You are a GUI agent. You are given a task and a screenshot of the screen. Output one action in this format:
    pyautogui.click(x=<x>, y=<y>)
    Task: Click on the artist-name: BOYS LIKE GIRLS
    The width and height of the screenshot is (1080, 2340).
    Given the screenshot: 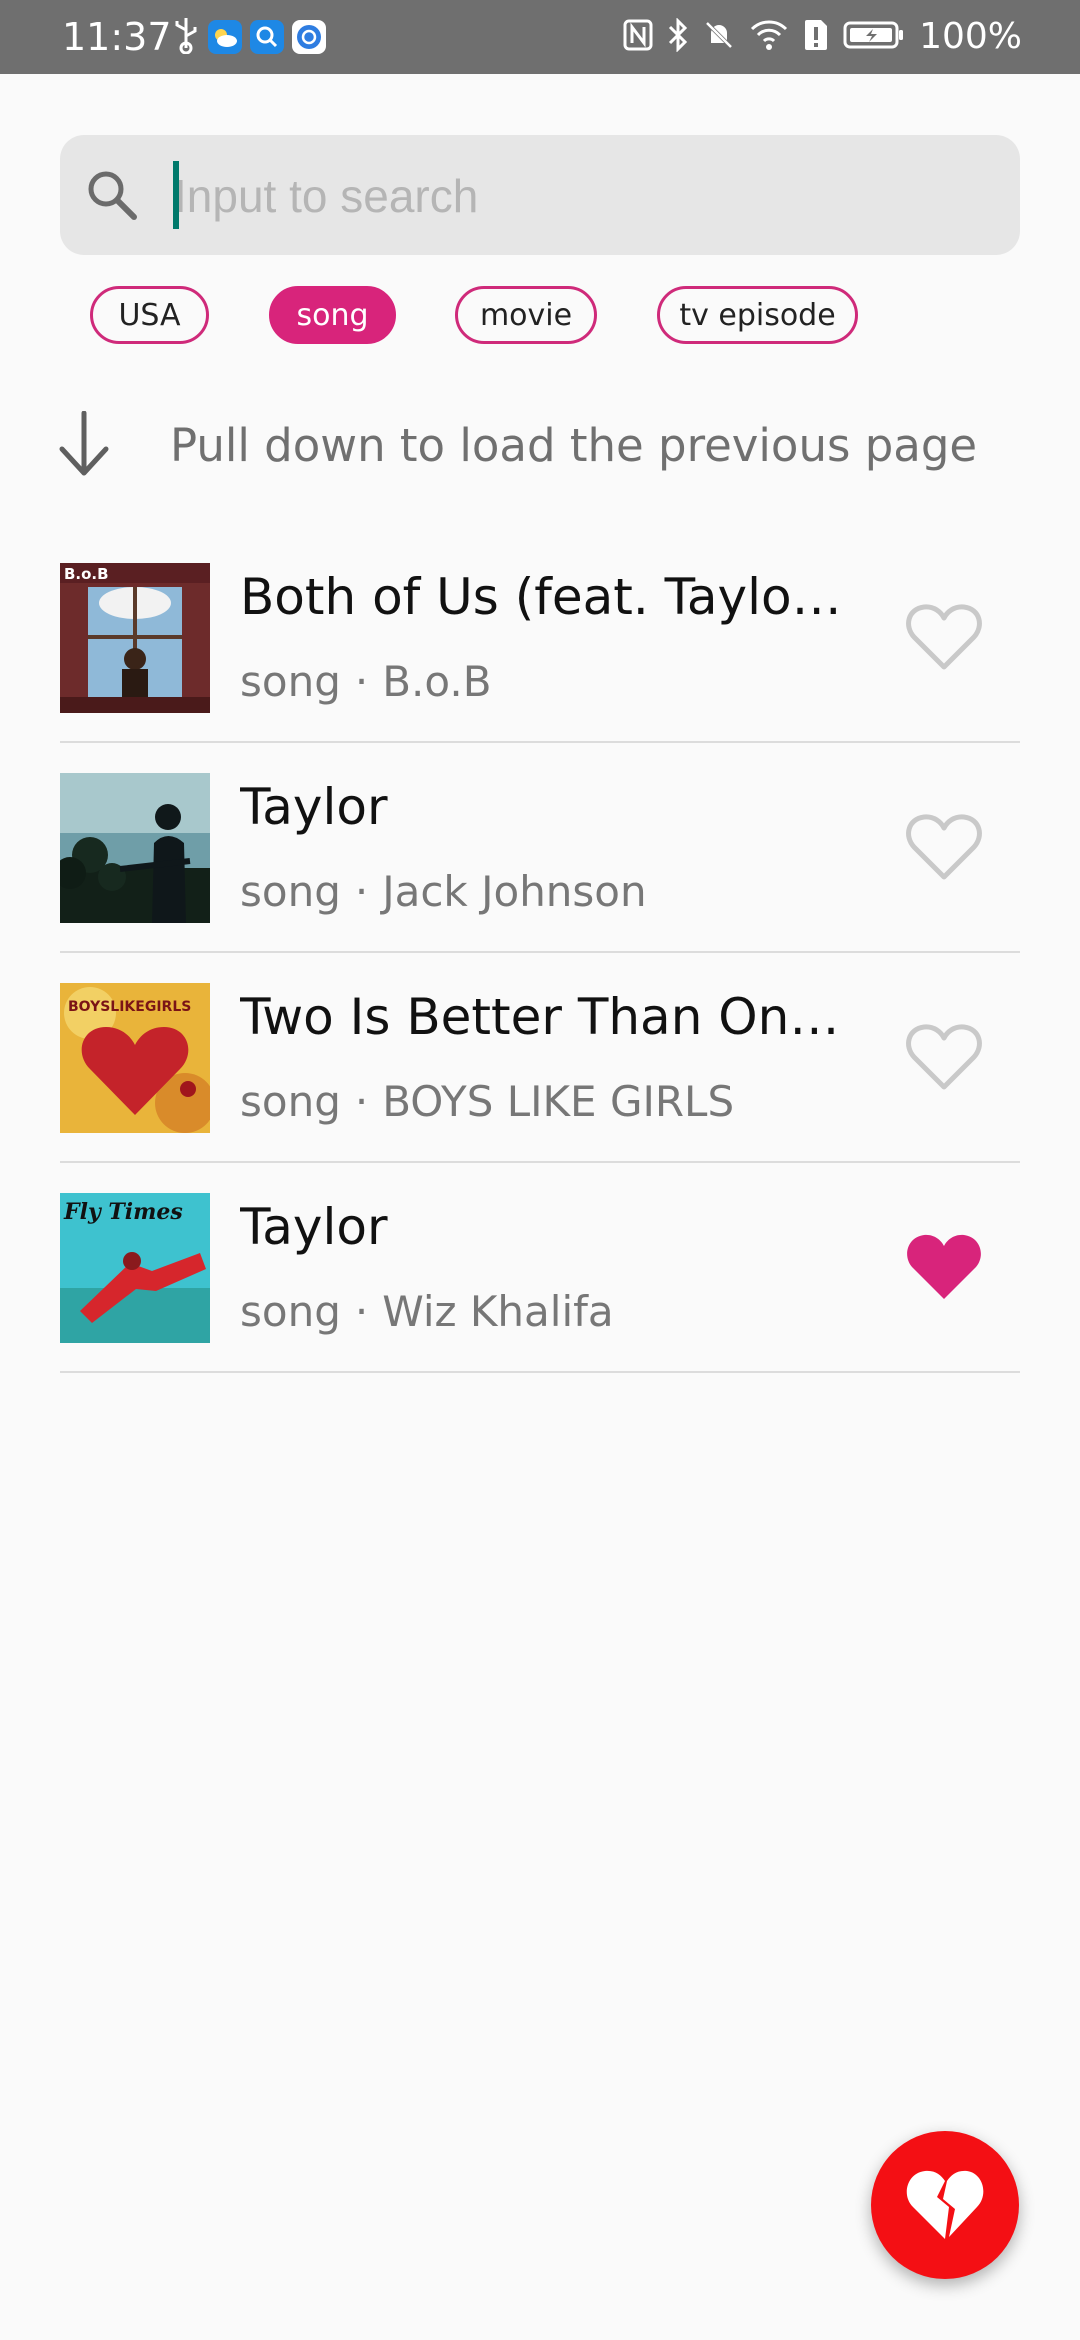 What is the action you would take?
    pyautogui.click(x=558, y=1101)
    